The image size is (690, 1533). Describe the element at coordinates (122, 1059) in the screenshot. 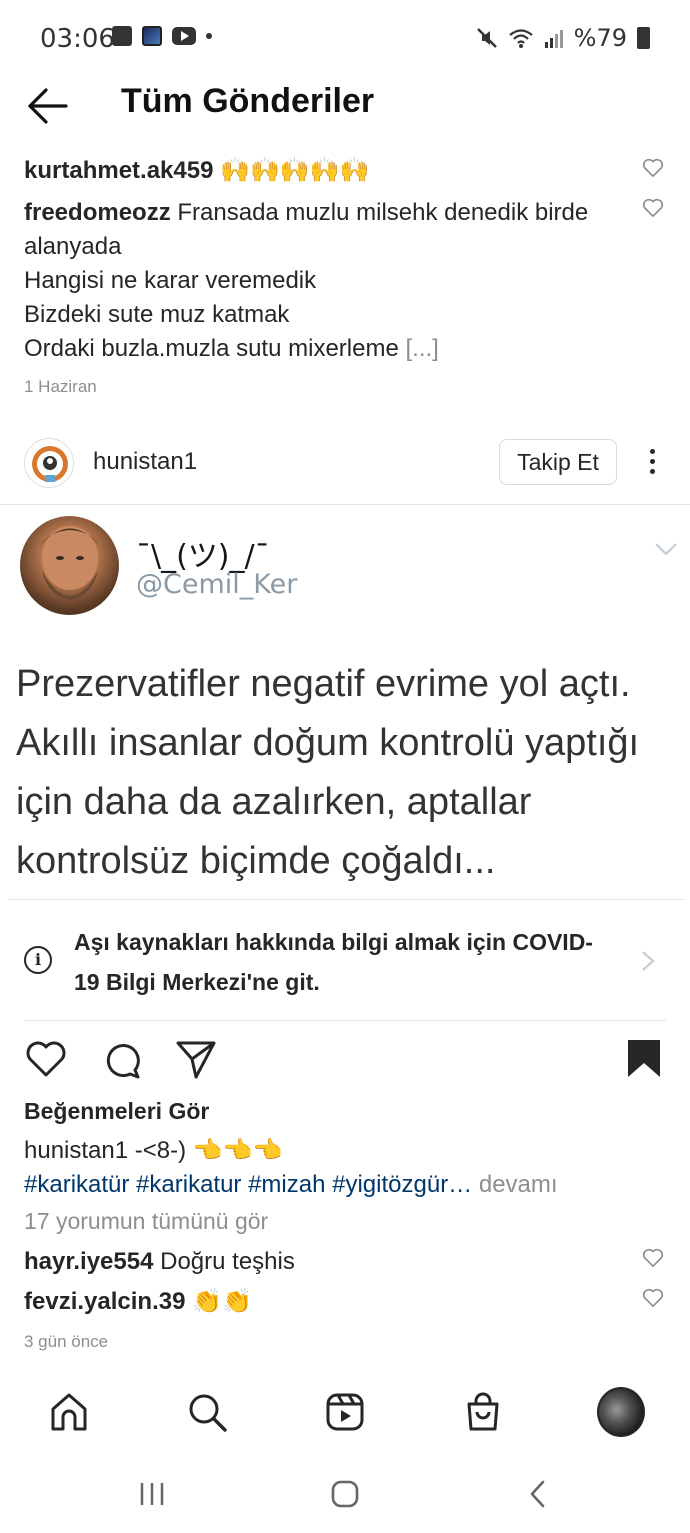

I see `comment-bubble-icon` at that location.